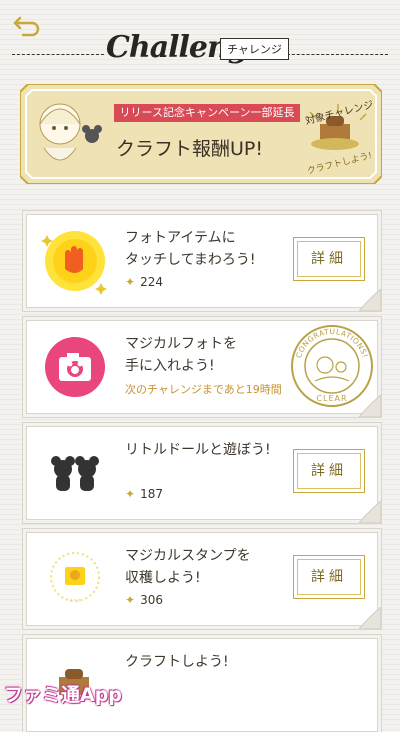  I want to click on challenge-card: フォトアイテムに タッチしてまわろう! ✦ 224 詳細, so click(203, 262).